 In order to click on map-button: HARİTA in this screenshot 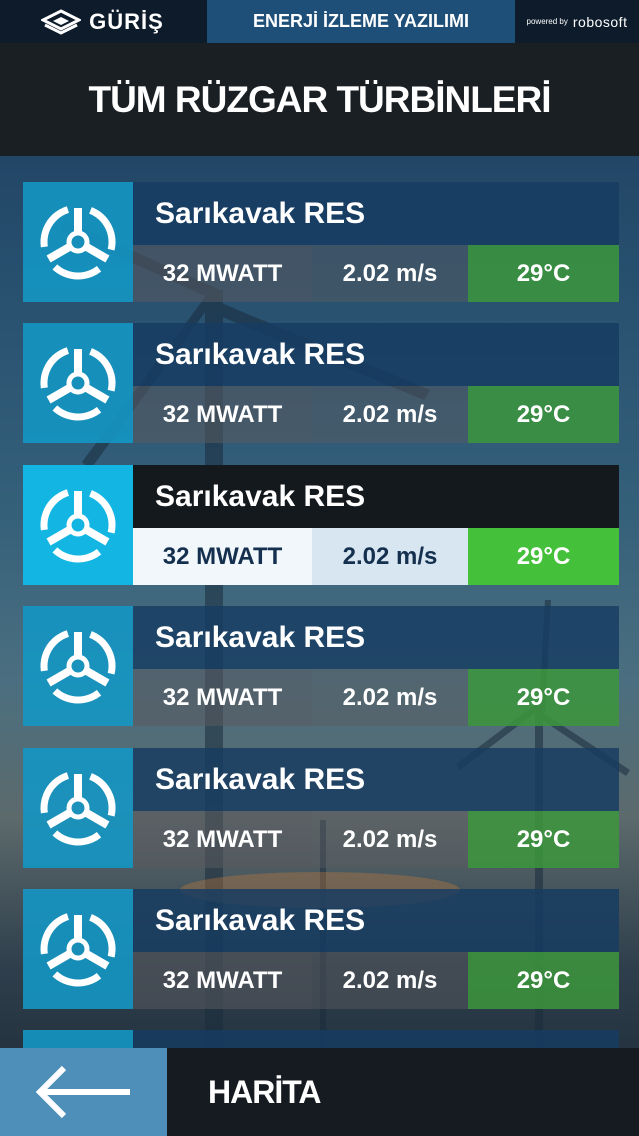, I will do `click(264, 1092)`.